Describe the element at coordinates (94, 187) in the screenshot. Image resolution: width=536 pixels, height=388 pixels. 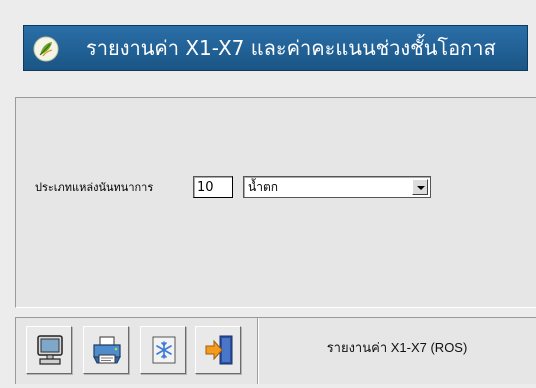
I see `recreation-type-label: ประเภทแหล่งนันทนาการ` at that location.